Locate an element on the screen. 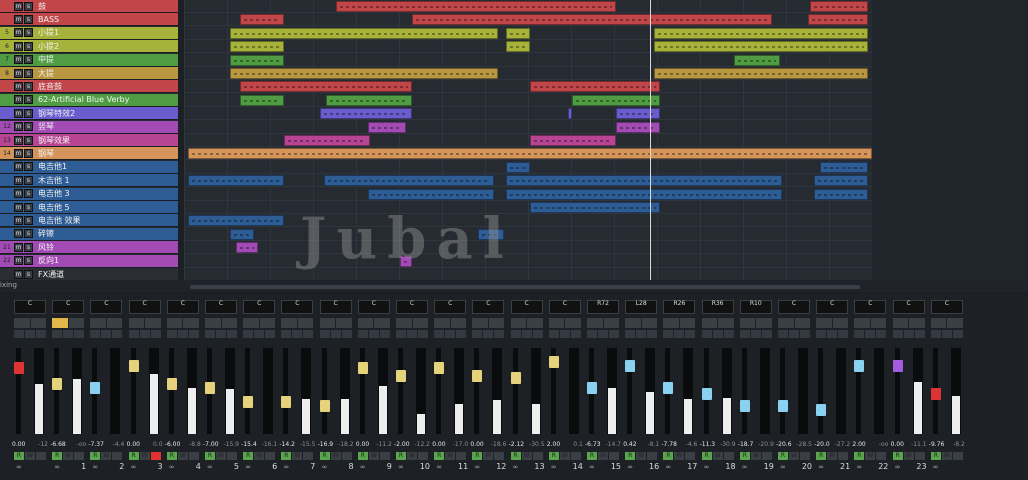 This screenshot has width=1028, height=480. volume-value: -6.73 is located at coordinates (593, 444).